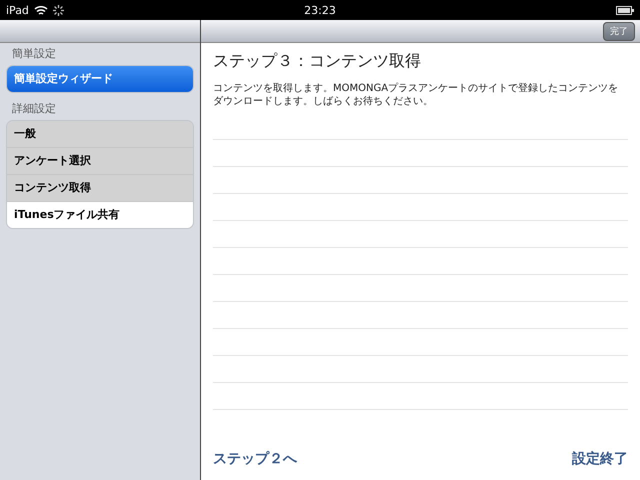 This screenshot has height=480, width=640. I want to click on sidebar-item: iTunesファイル共有, so click(100, 214).